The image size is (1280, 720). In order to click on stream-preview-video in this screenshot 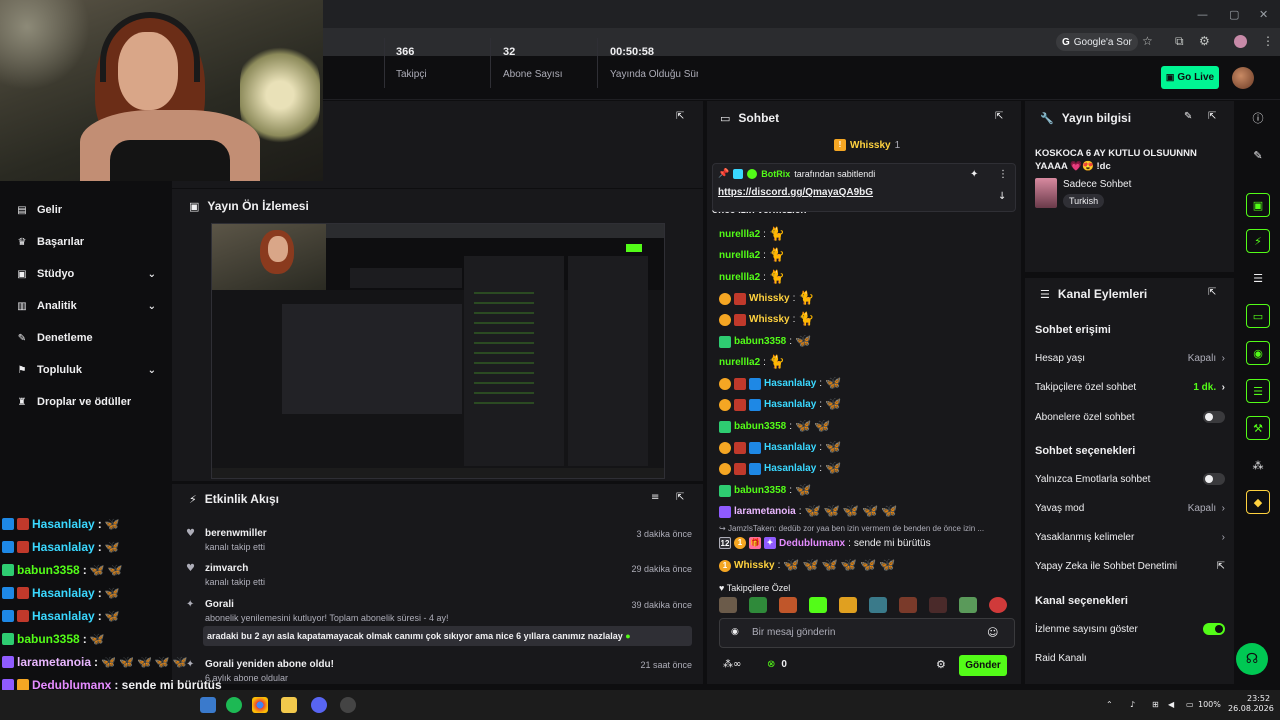, I will do `click(438, 351)`.